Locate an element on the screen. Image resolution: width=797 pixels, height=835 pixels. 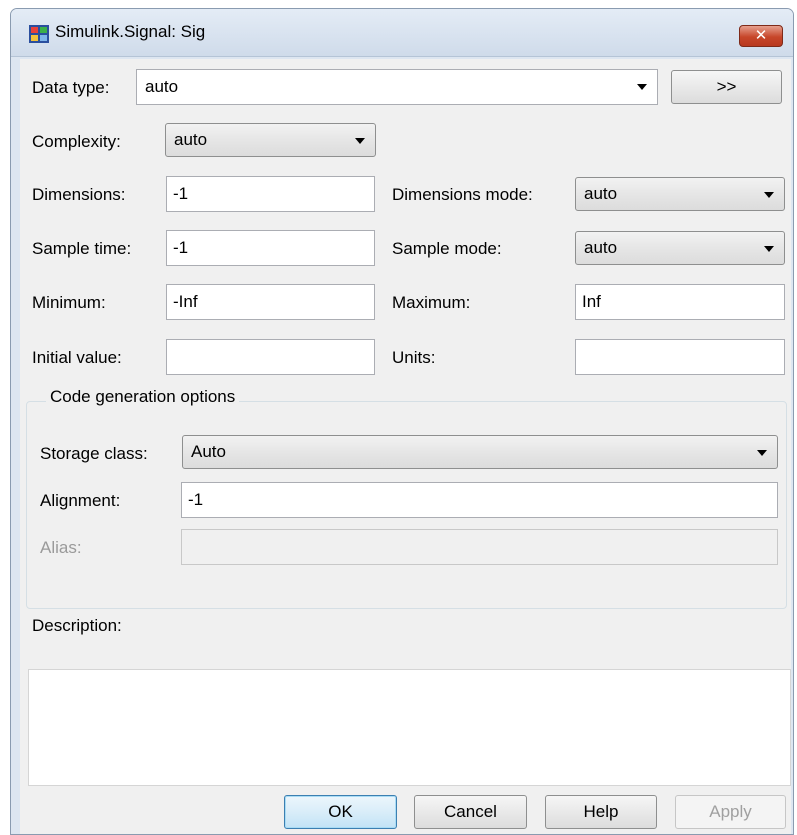
data-type-combo: auto is located at coordinates (397, 87).